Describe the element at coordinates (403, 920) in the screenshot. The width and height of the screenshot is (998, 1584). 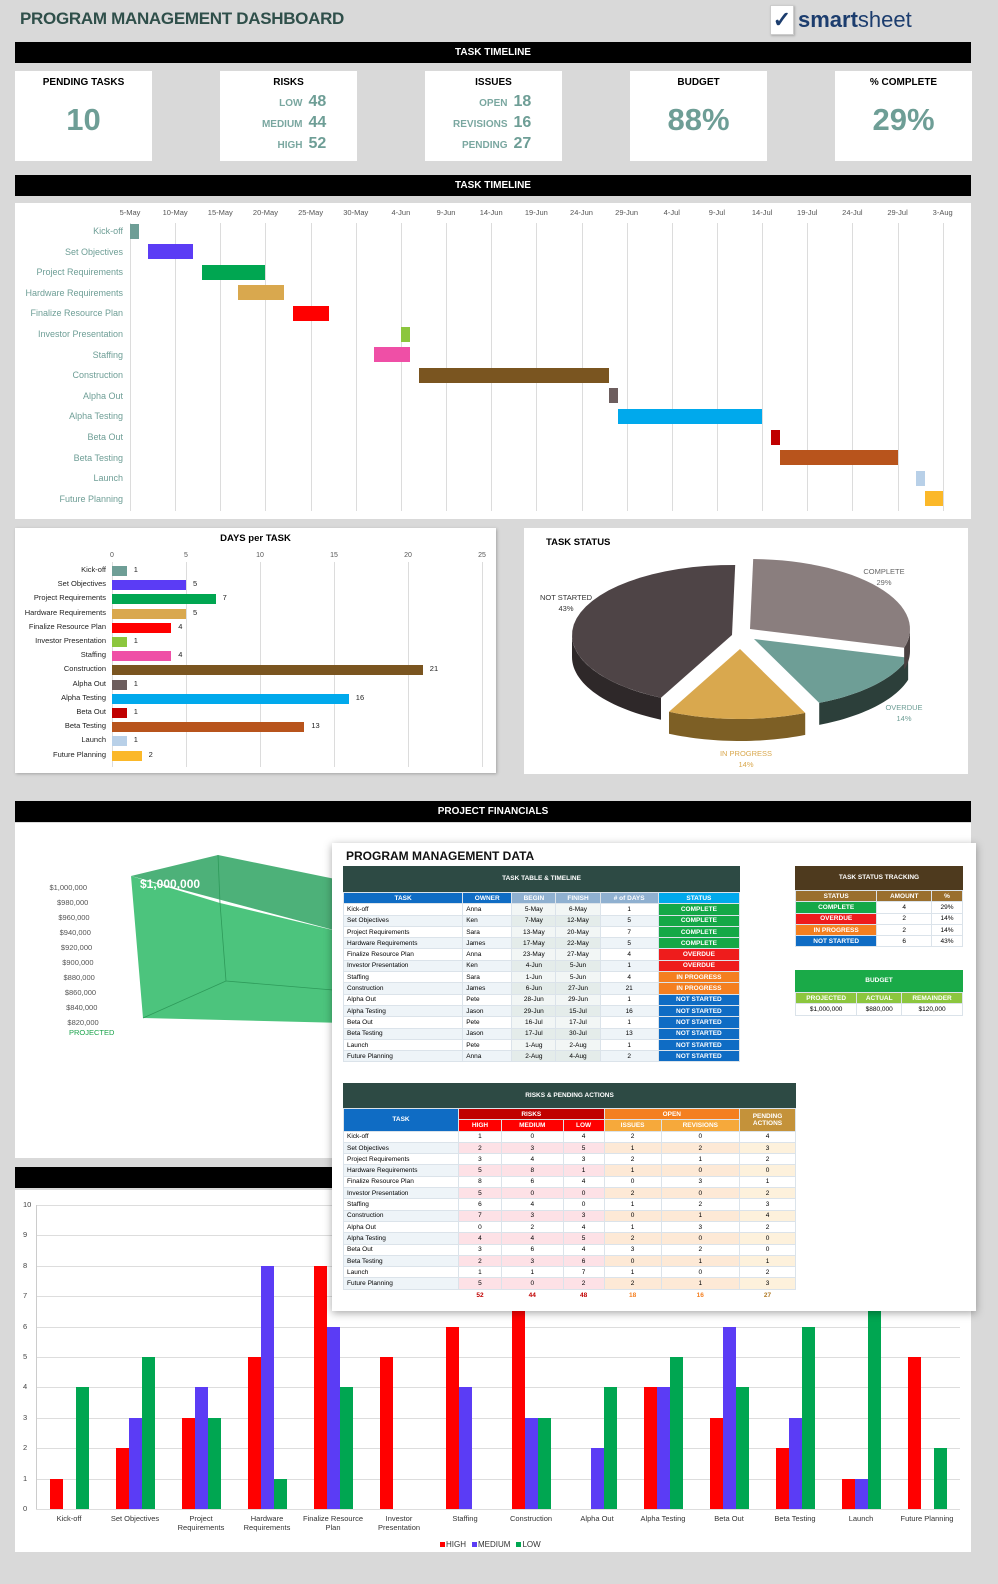
I see `table-cell: Set Objectives` at that location.